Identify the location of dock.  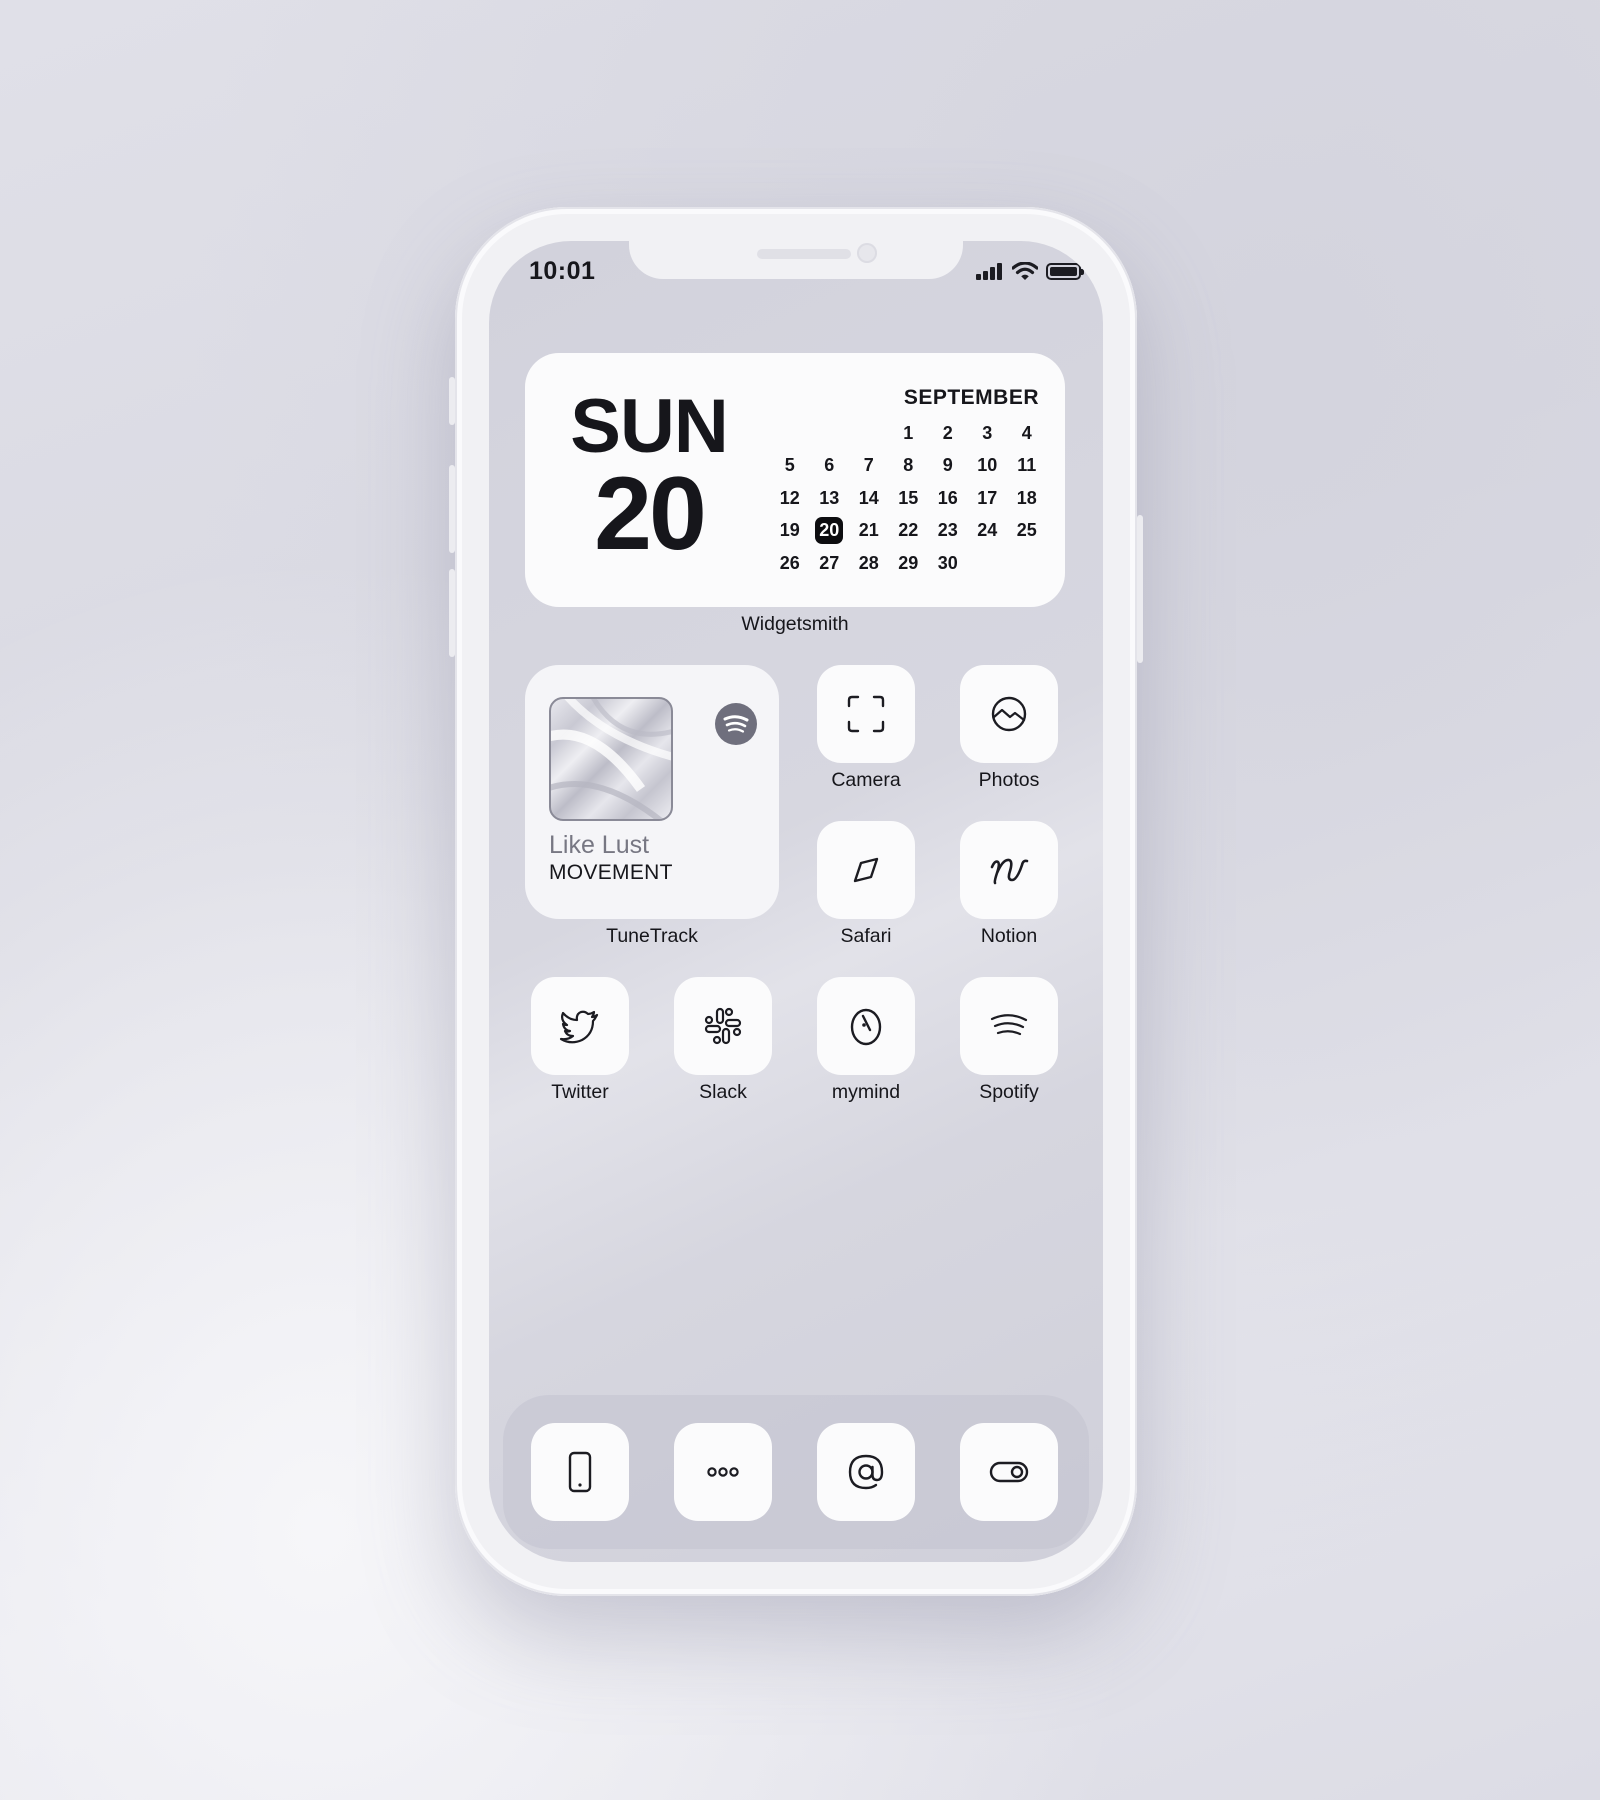
(796, 1472).